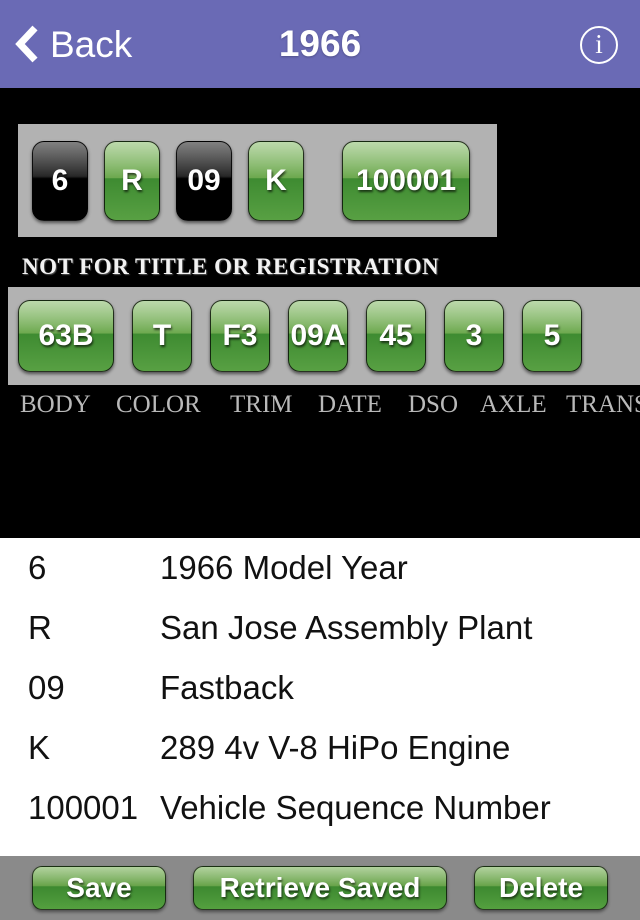 The width and height of the screenshot is (640, 920). What do you see at coordinates (284, 567) in the screenshot?
I see `decoded-description: 1966 Model Year` at bounding box center [284, 567].